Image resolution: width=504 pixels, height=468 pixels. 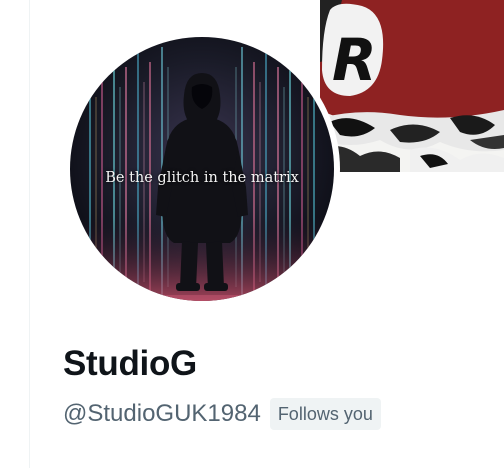 What do you see at coordinates (162, 413) in the screenshot?
I see `user-handle: @StudioGUK1984` at bounding box center [162, 413].